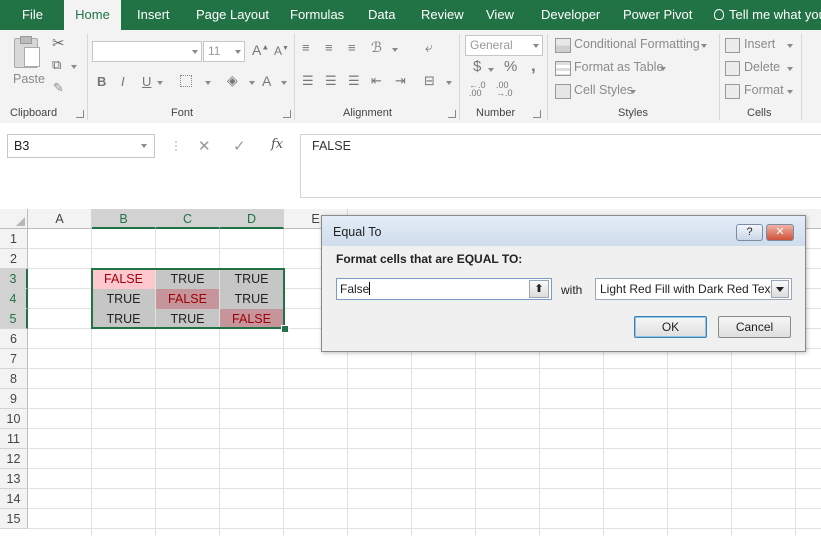 This screenshot has height=536, width=821. I want to click on align-right-icon: ☰, so click(354, 81).